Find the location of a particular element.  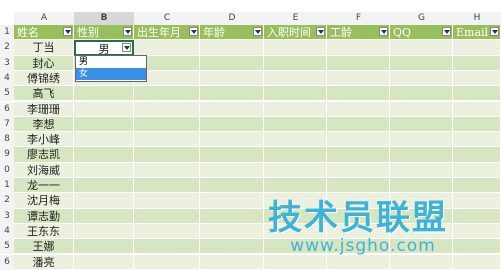

column-header-d: D is located at coordinates (232, 18).